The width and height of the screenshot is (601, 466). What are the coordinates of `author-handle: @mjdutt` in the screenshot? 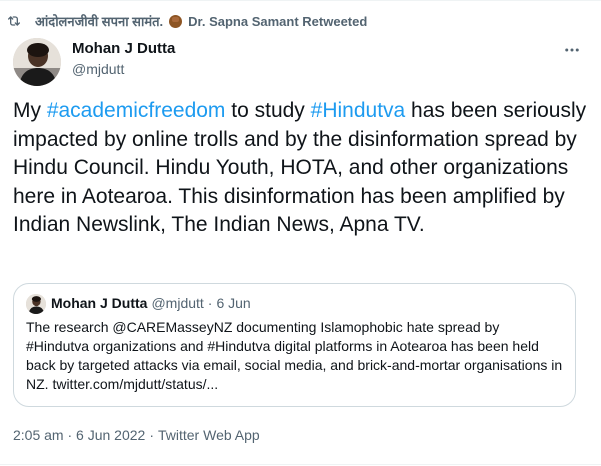 It's located at (98, 69).